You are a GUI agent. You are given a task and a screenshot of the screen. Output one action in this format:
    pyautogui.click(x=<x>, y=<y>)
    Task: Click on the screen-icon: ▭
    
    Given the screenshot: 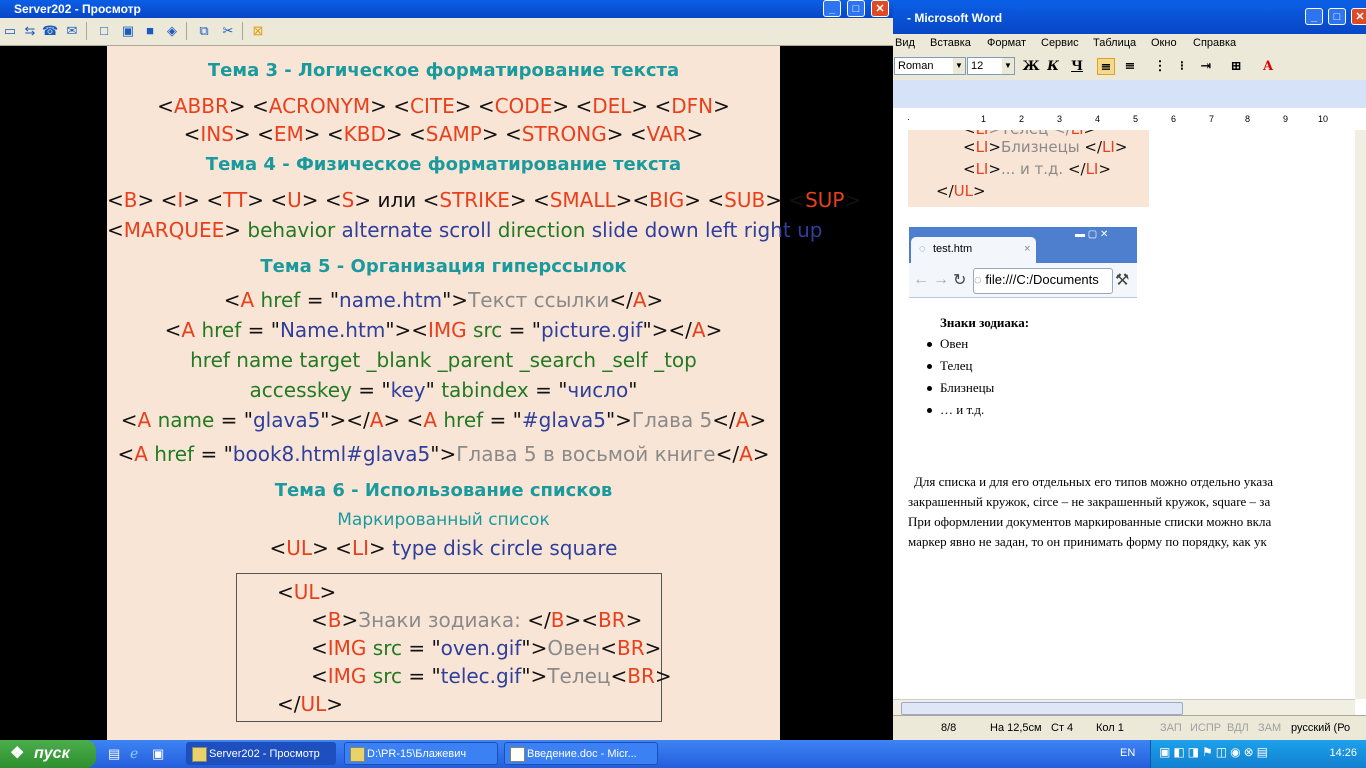 What is the action you would take?
    pyautogui.click(x=10, y=31)
    